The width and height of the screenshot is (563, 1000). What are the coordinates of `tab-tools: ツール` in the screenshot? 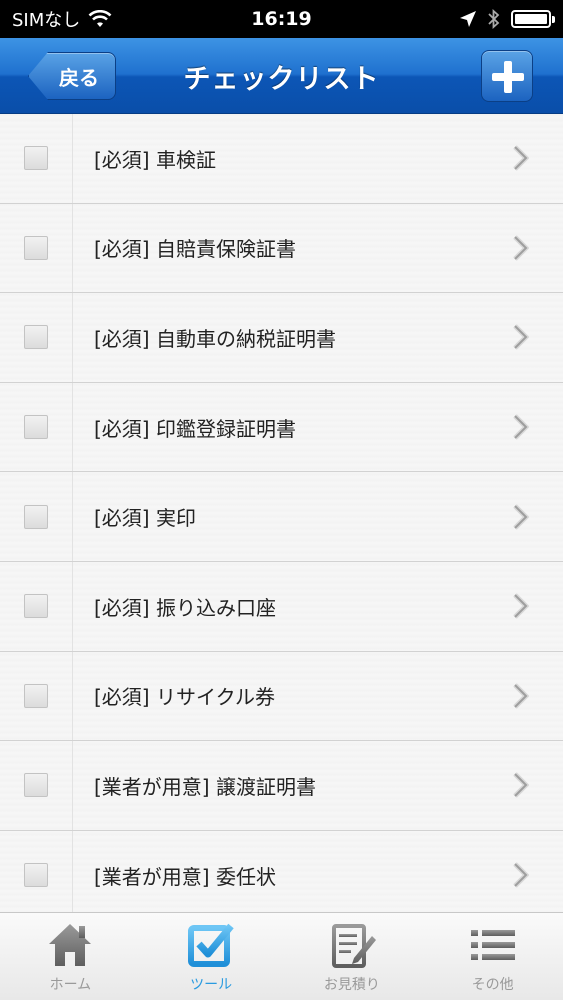 It's located at (211, 956).